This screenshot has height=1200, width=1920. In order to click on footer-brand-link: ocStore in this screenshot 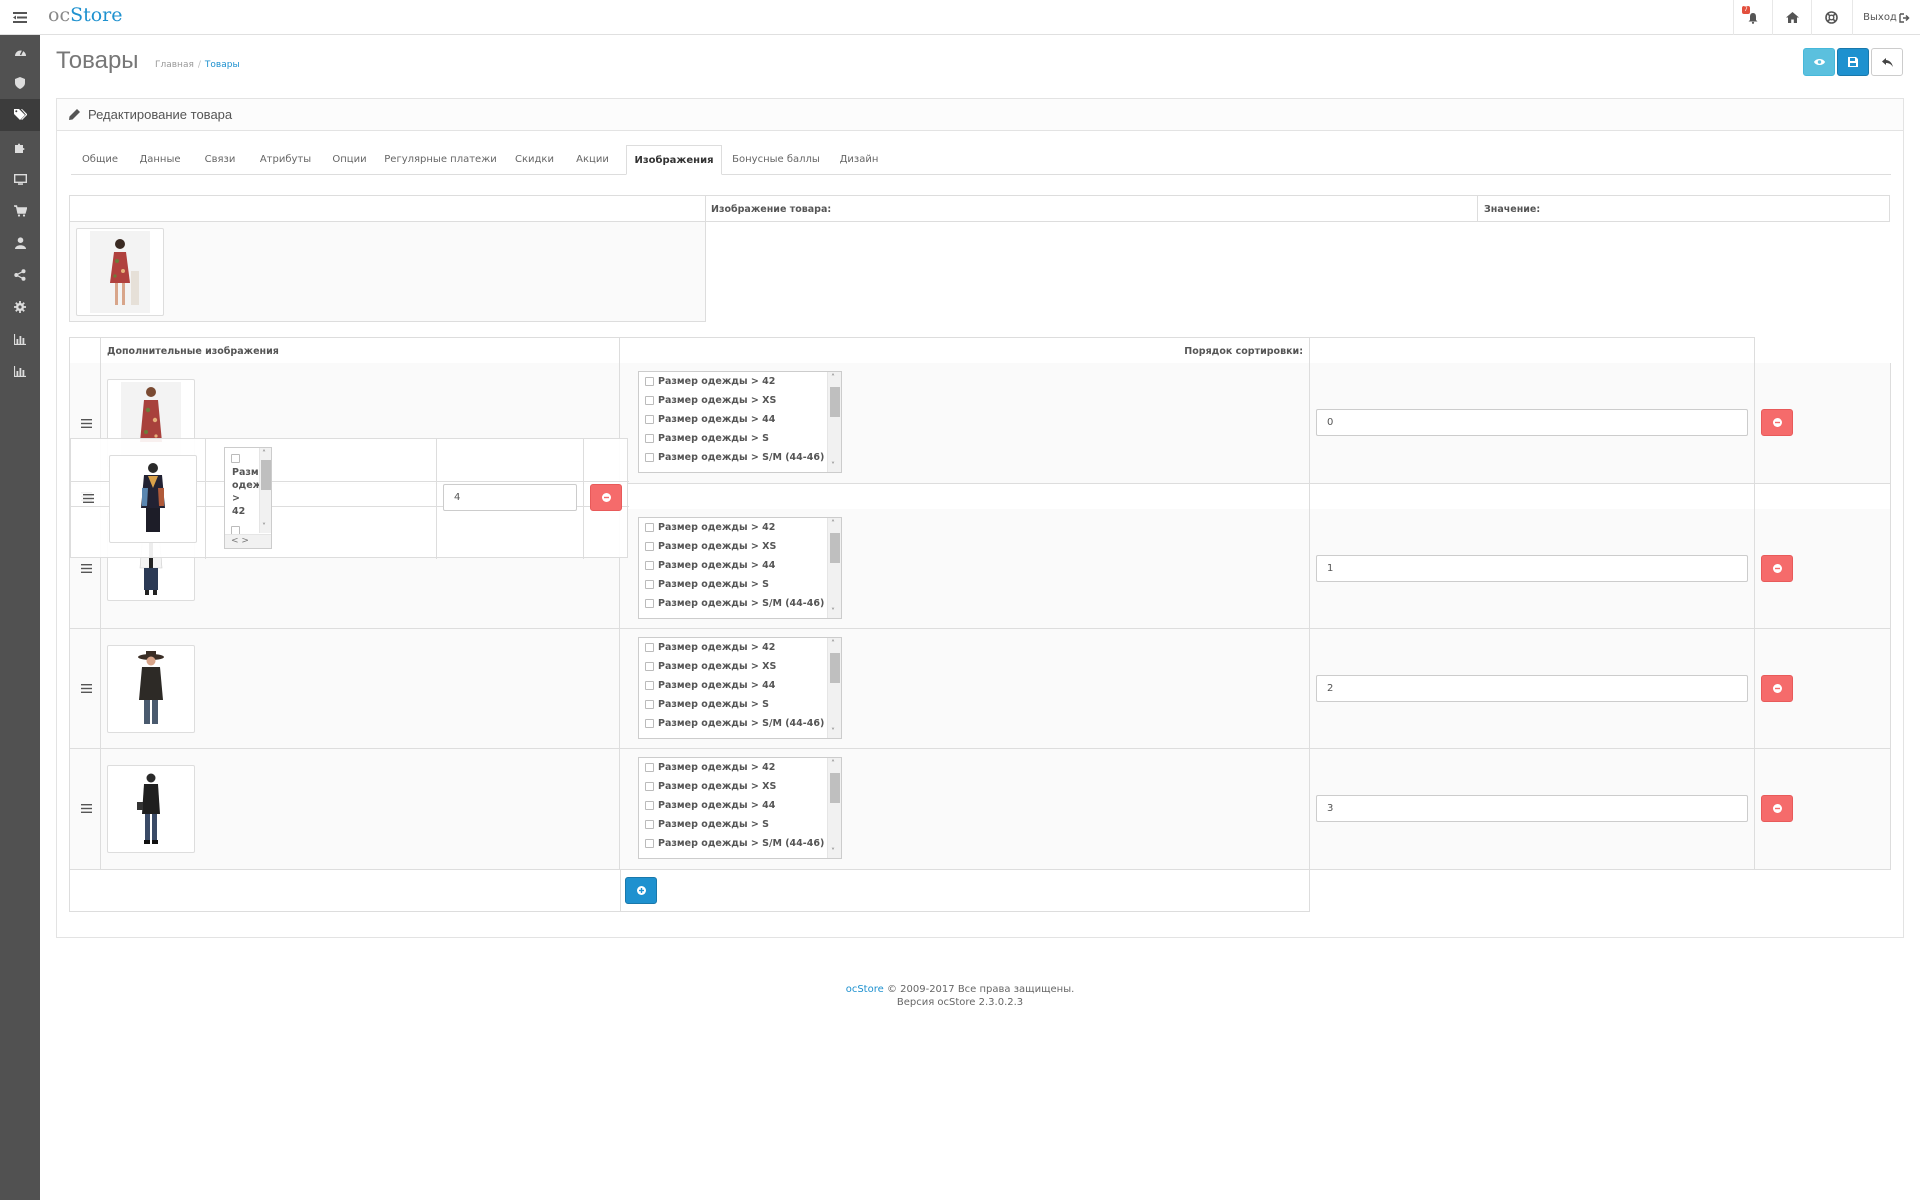, I will do `click(865, 989)`.